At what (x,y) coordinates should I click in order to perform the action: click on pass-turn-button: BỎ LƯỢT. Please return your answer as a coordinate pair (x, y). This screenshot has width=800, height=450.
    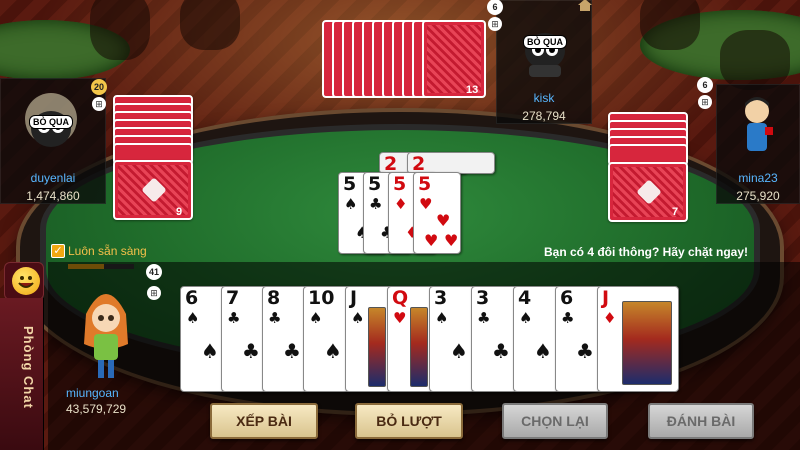
    Looking at the image, I should click on (409, 421).